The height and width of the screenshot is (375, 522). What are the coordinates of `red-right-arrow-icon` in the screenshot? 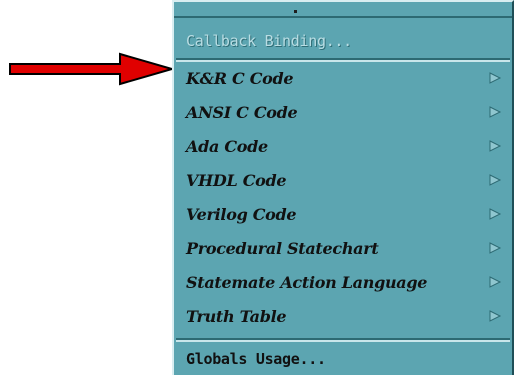 It's located at (92, 69).